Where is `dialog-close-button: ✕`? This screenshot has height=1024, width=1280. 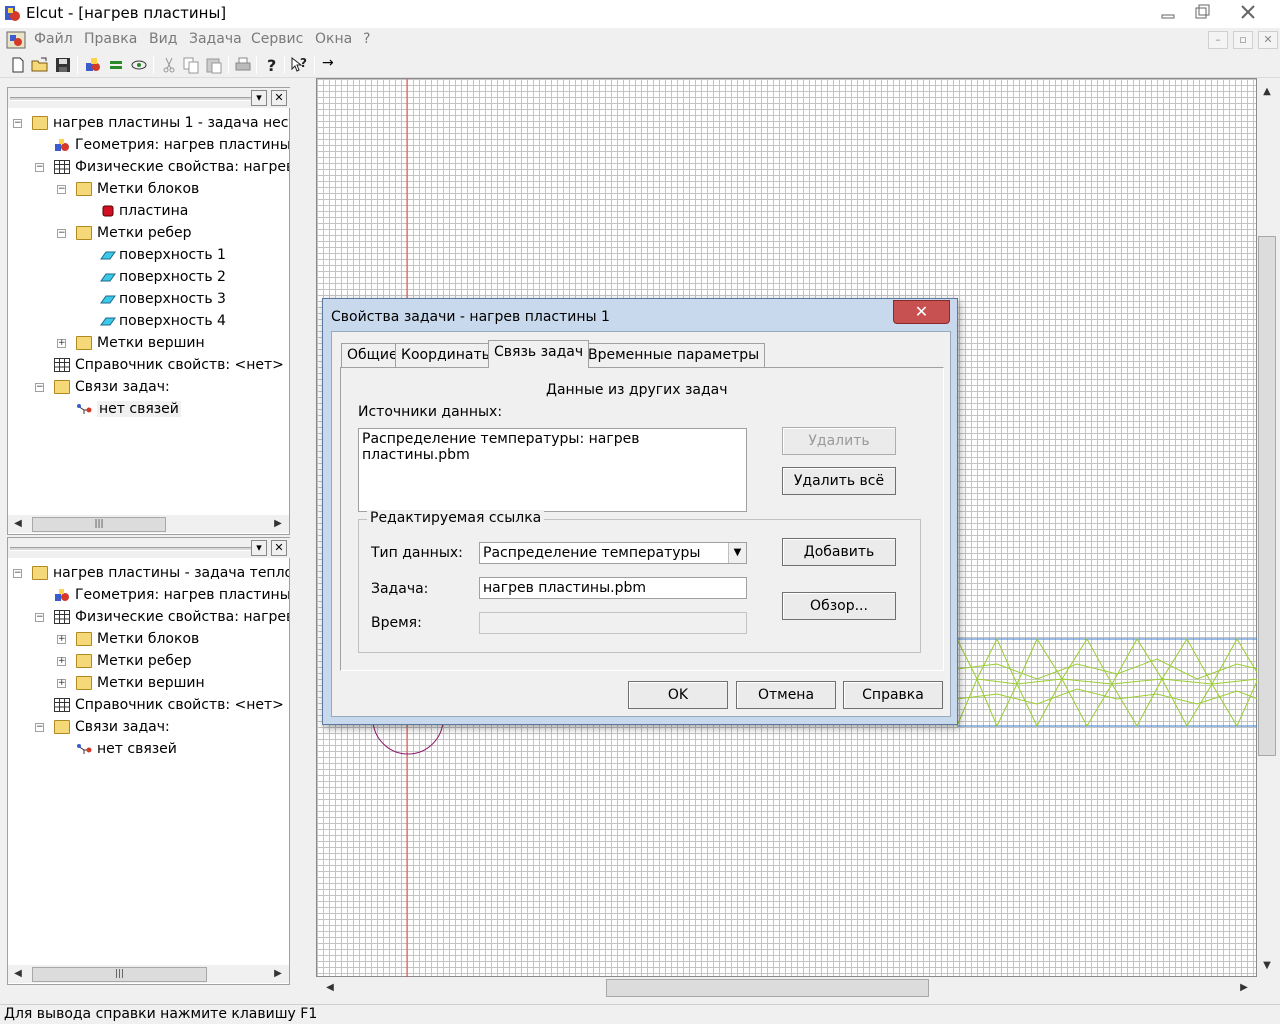
dialog-close-button: ✕ is located at coordinates (921, 312).